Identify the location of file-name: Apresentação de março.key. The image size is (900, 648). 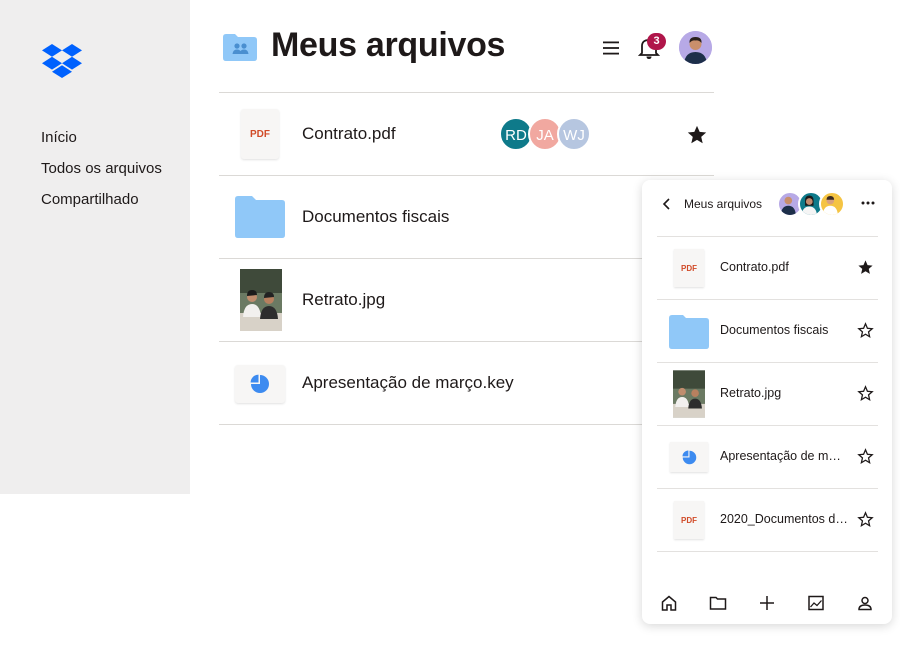
(408, 383).